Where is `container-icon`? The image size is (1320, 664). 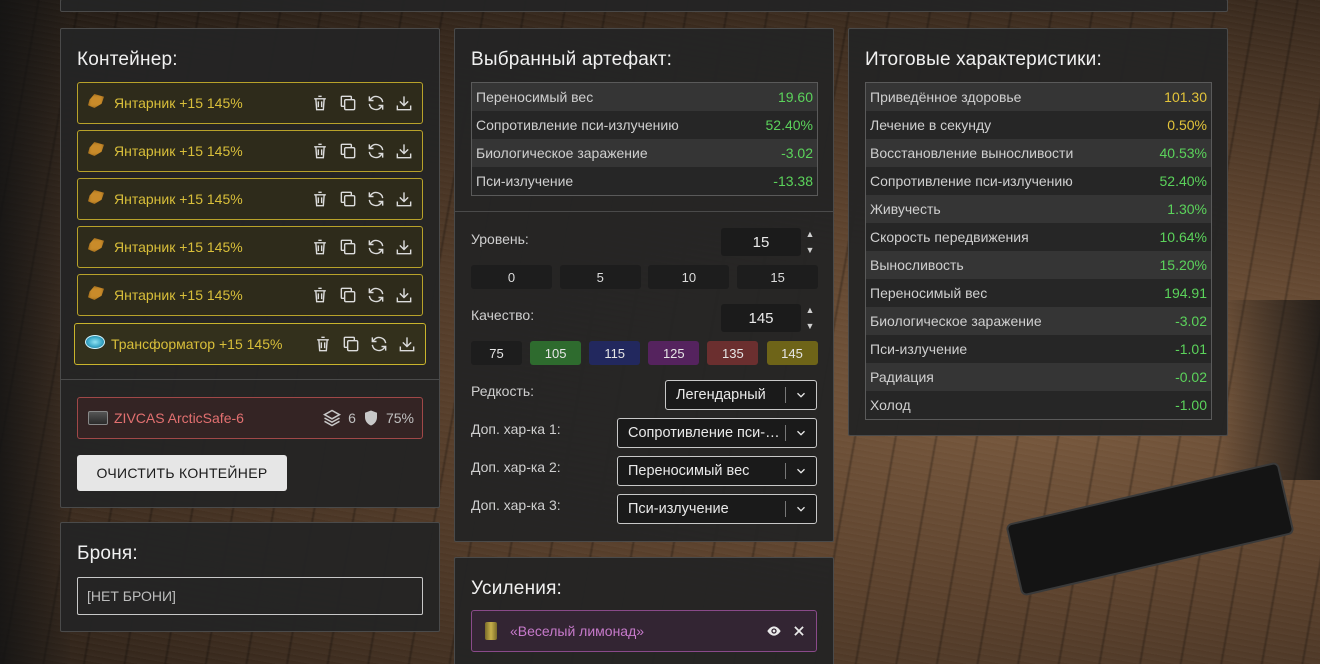
container-icon is located at coordinates (98, 418).